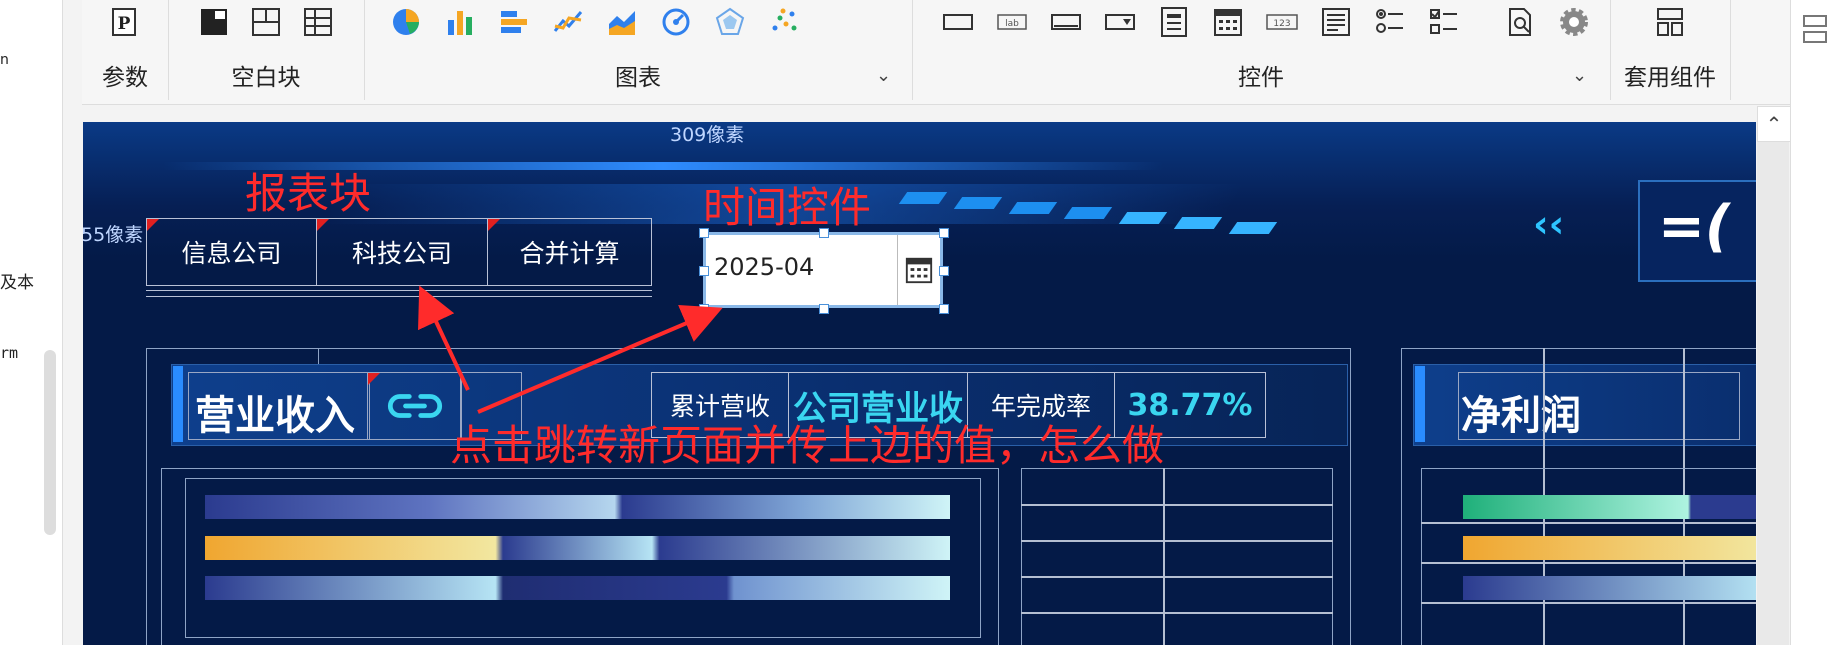 The image size is (1839, 645). What do you see at coordinates (1336, 22) in the screenshot?
I see `text-area-icon` at bounding box center [1336, 22].